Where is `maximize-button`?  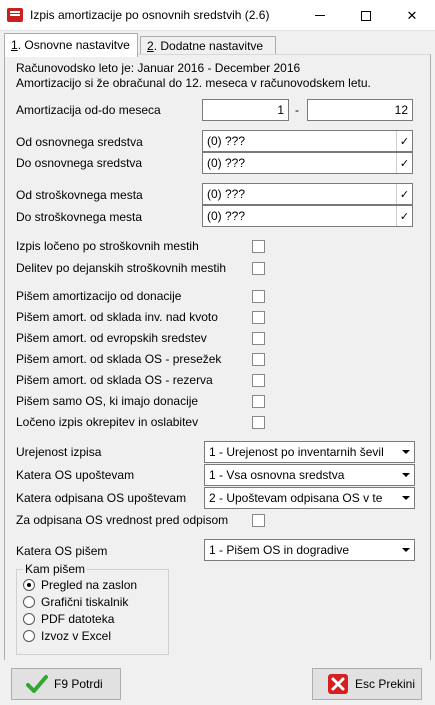 maximize-button is located at coordinates (366, 15).